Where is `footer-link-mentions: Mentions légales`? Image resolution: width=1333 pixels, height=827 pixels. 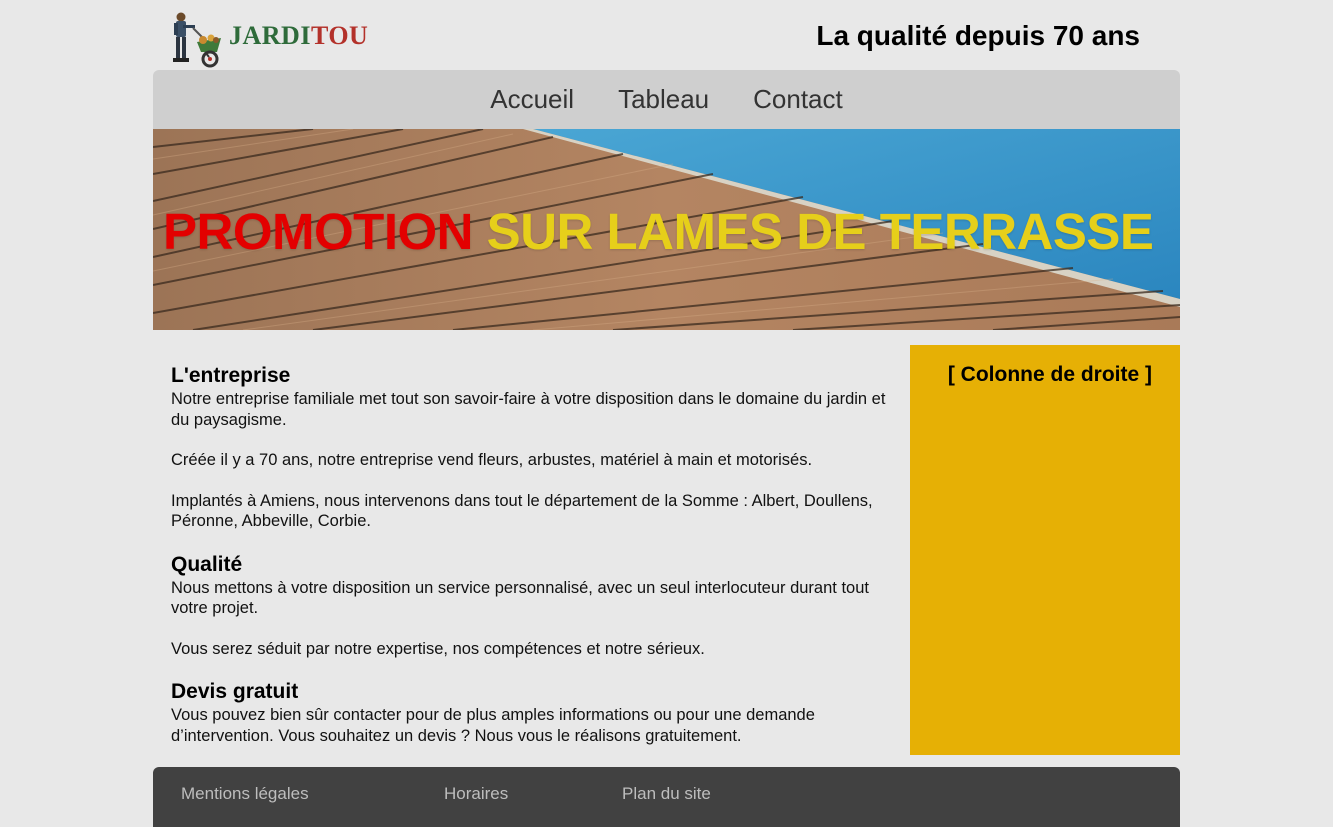 footer-link-mentions: Mentions légales is located at coordinates (245, 794).